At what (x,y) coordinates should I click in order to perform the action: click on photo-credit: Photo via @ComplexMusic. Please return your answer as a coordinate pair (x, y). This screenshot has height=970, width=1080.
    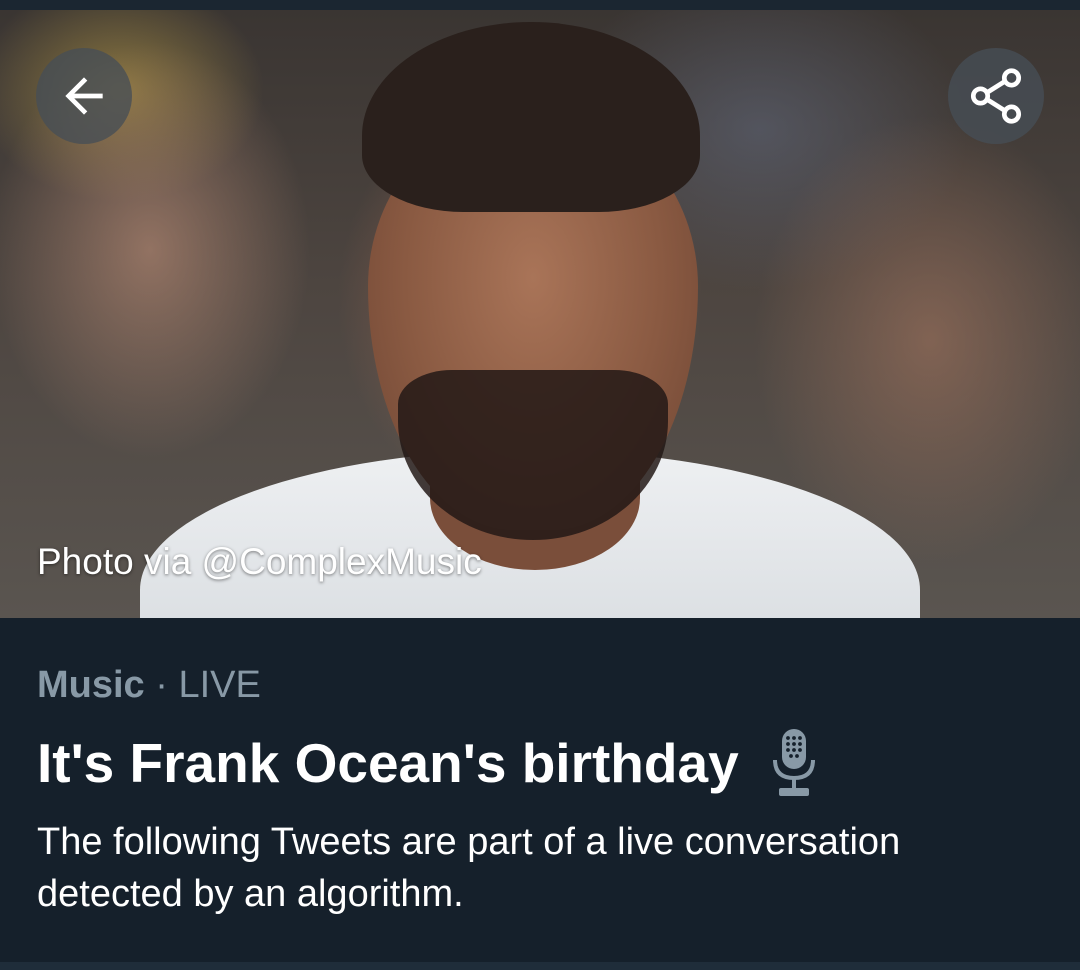
    Looking at the image, I should click on (259, 561).